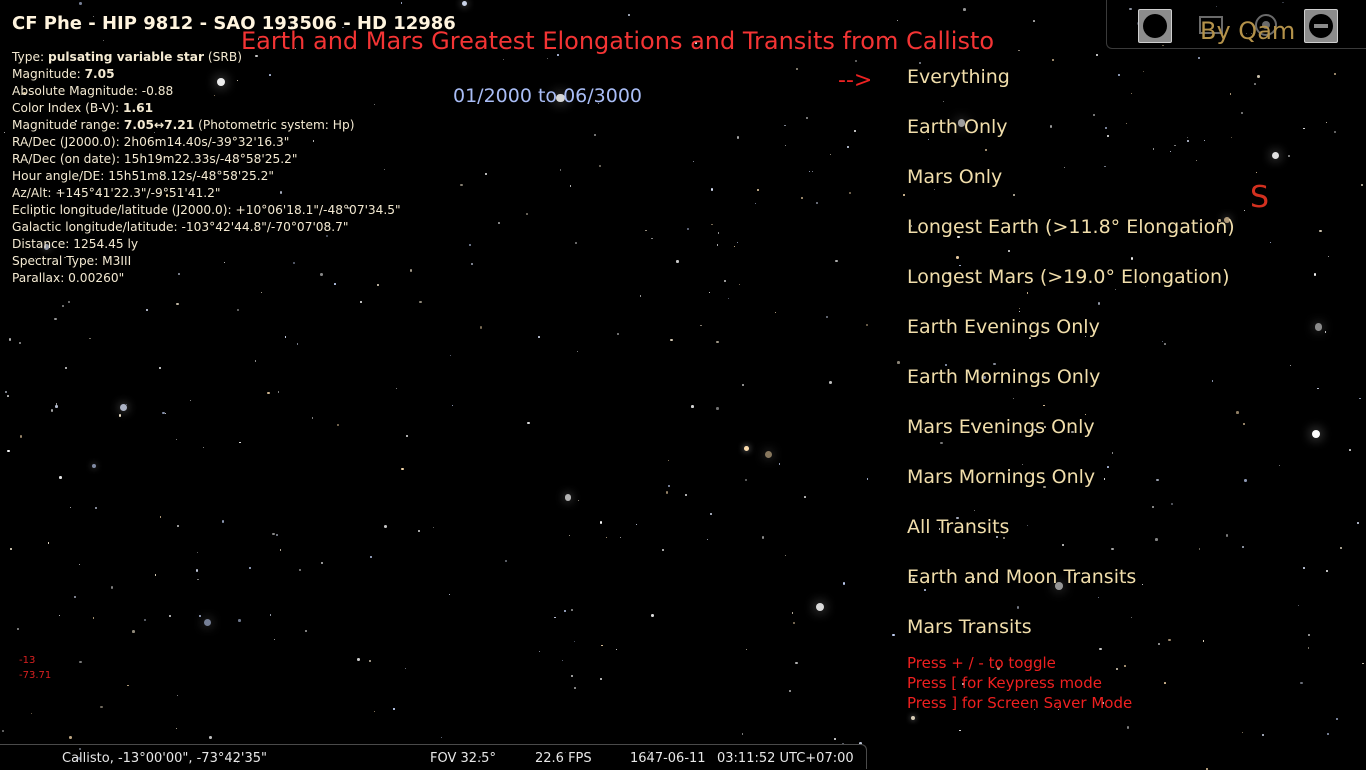 This screenshot has width=1366, height=770. Describe the element at coordinates (1071, 287) in the screenshot. I see `menu-item-longest-mars: Longest Mars (>19.0° Elongation)` at that location.